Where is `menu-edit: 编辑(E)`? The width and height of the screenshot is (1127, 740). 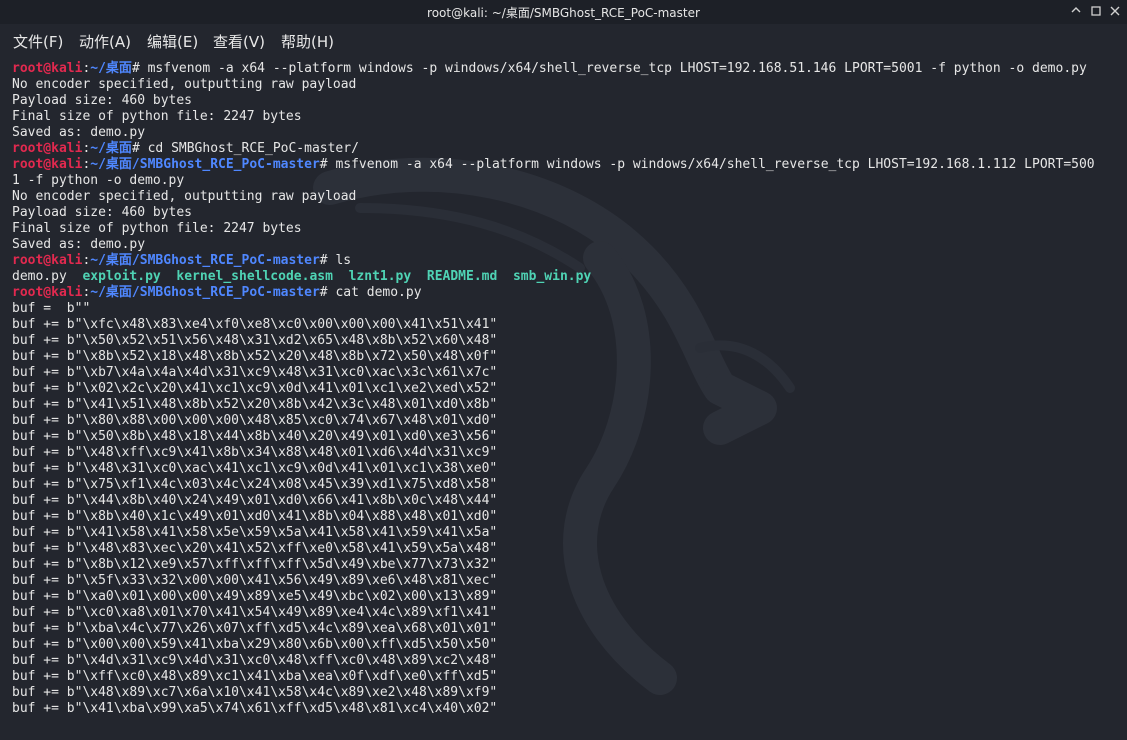 menu-edit: 编辑(E) is located at coordinates (172, 41).